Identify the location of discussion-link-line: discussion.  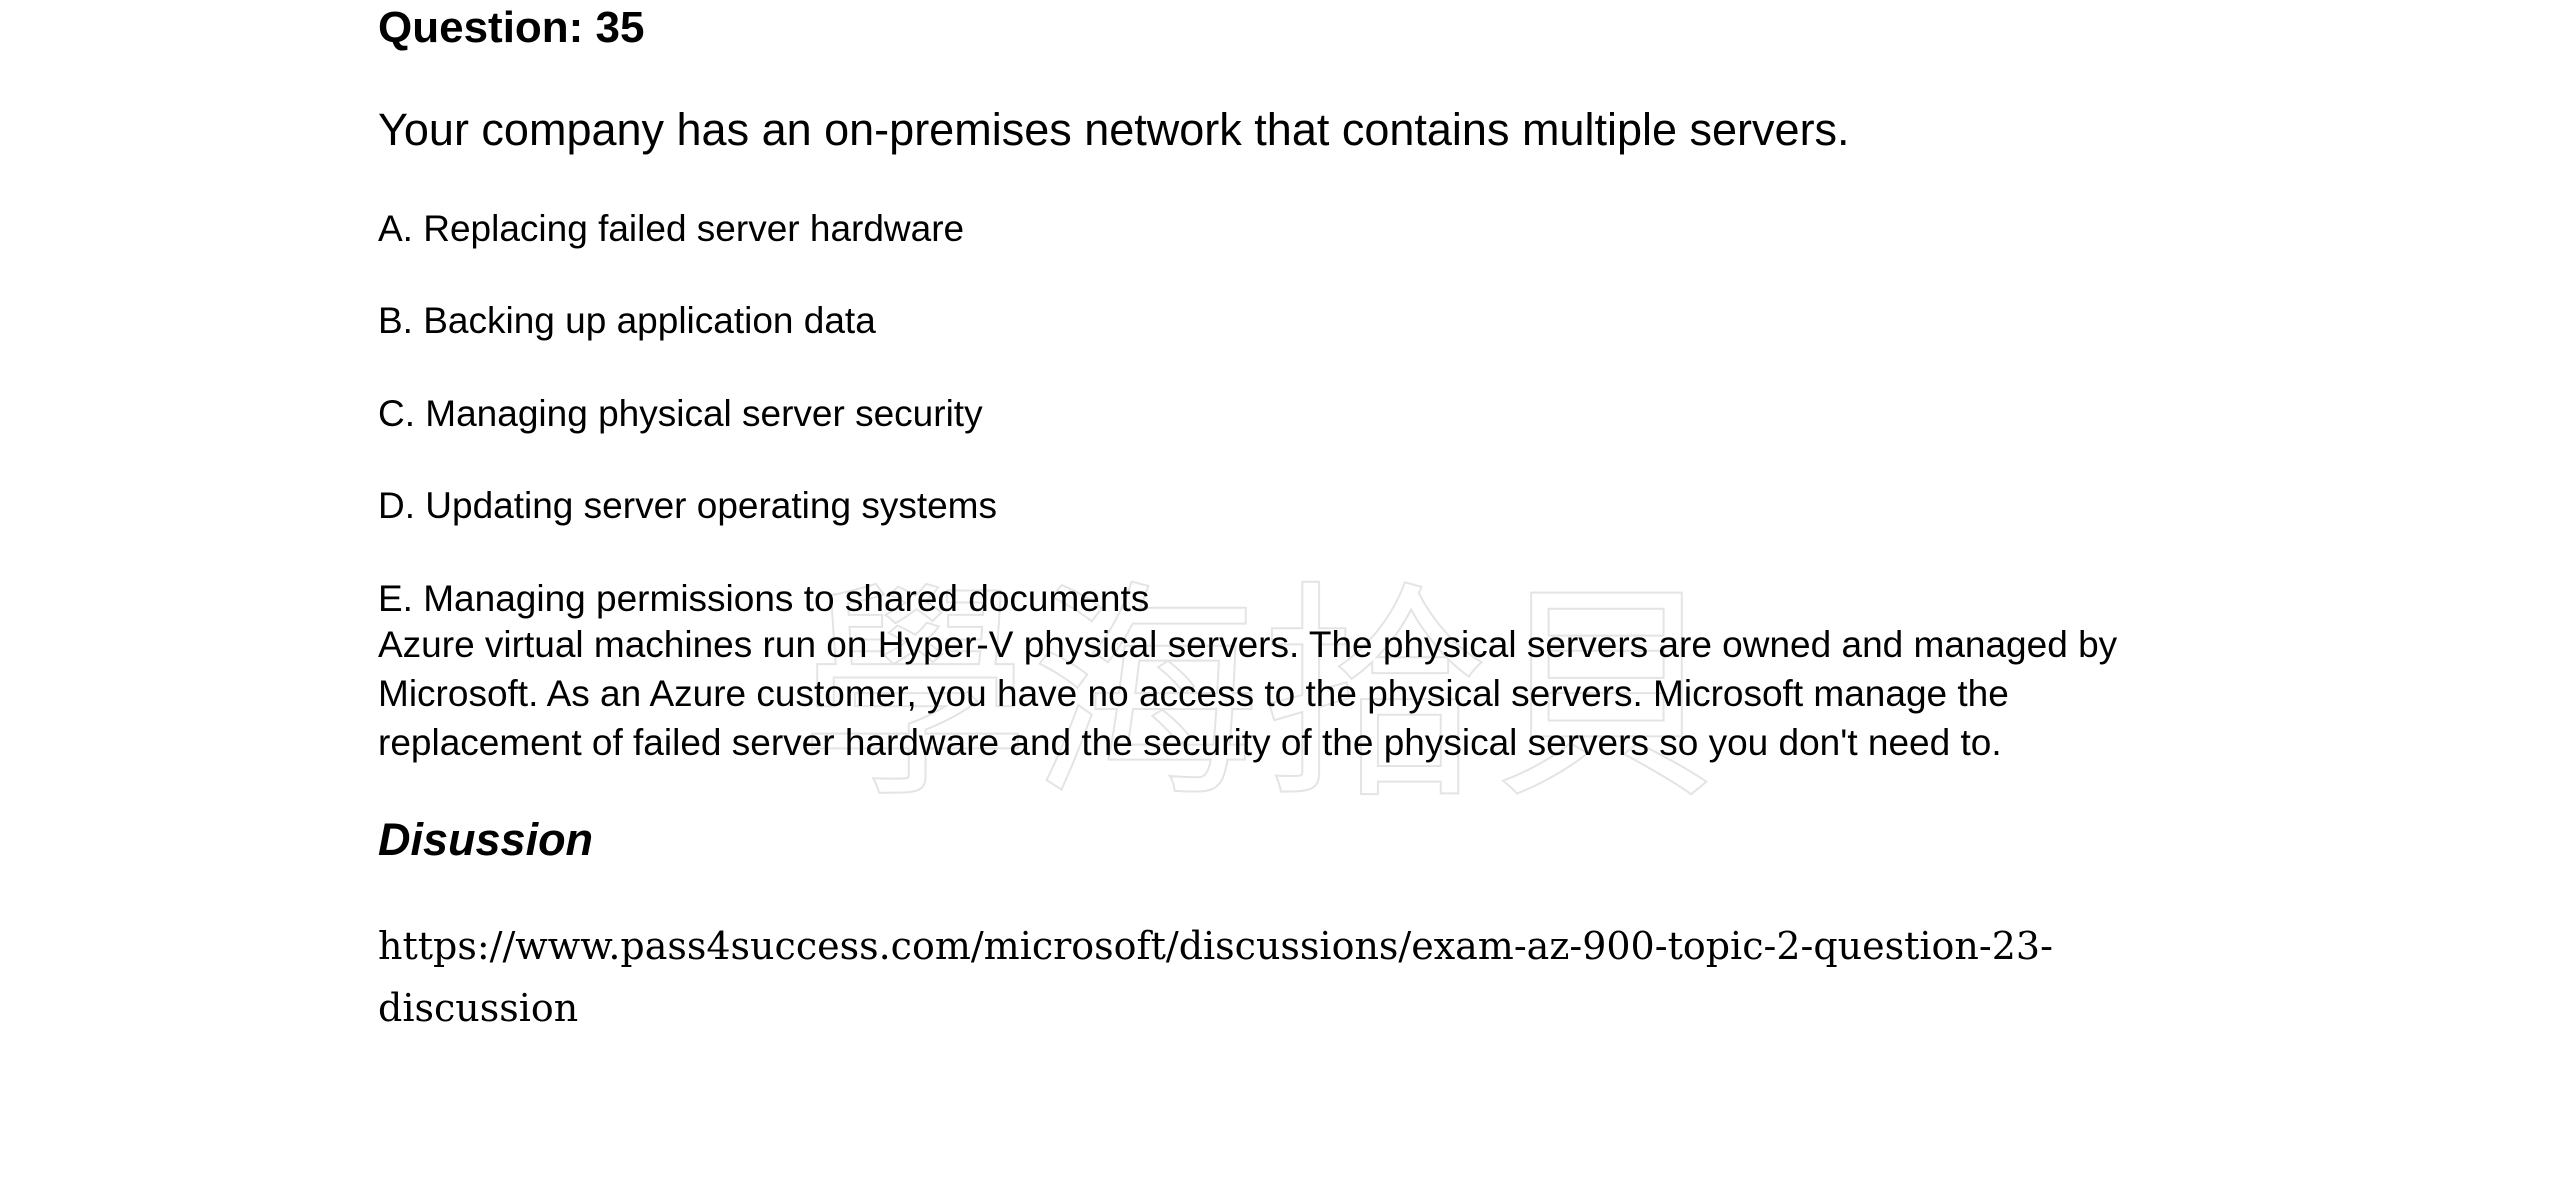
(478, 1008).